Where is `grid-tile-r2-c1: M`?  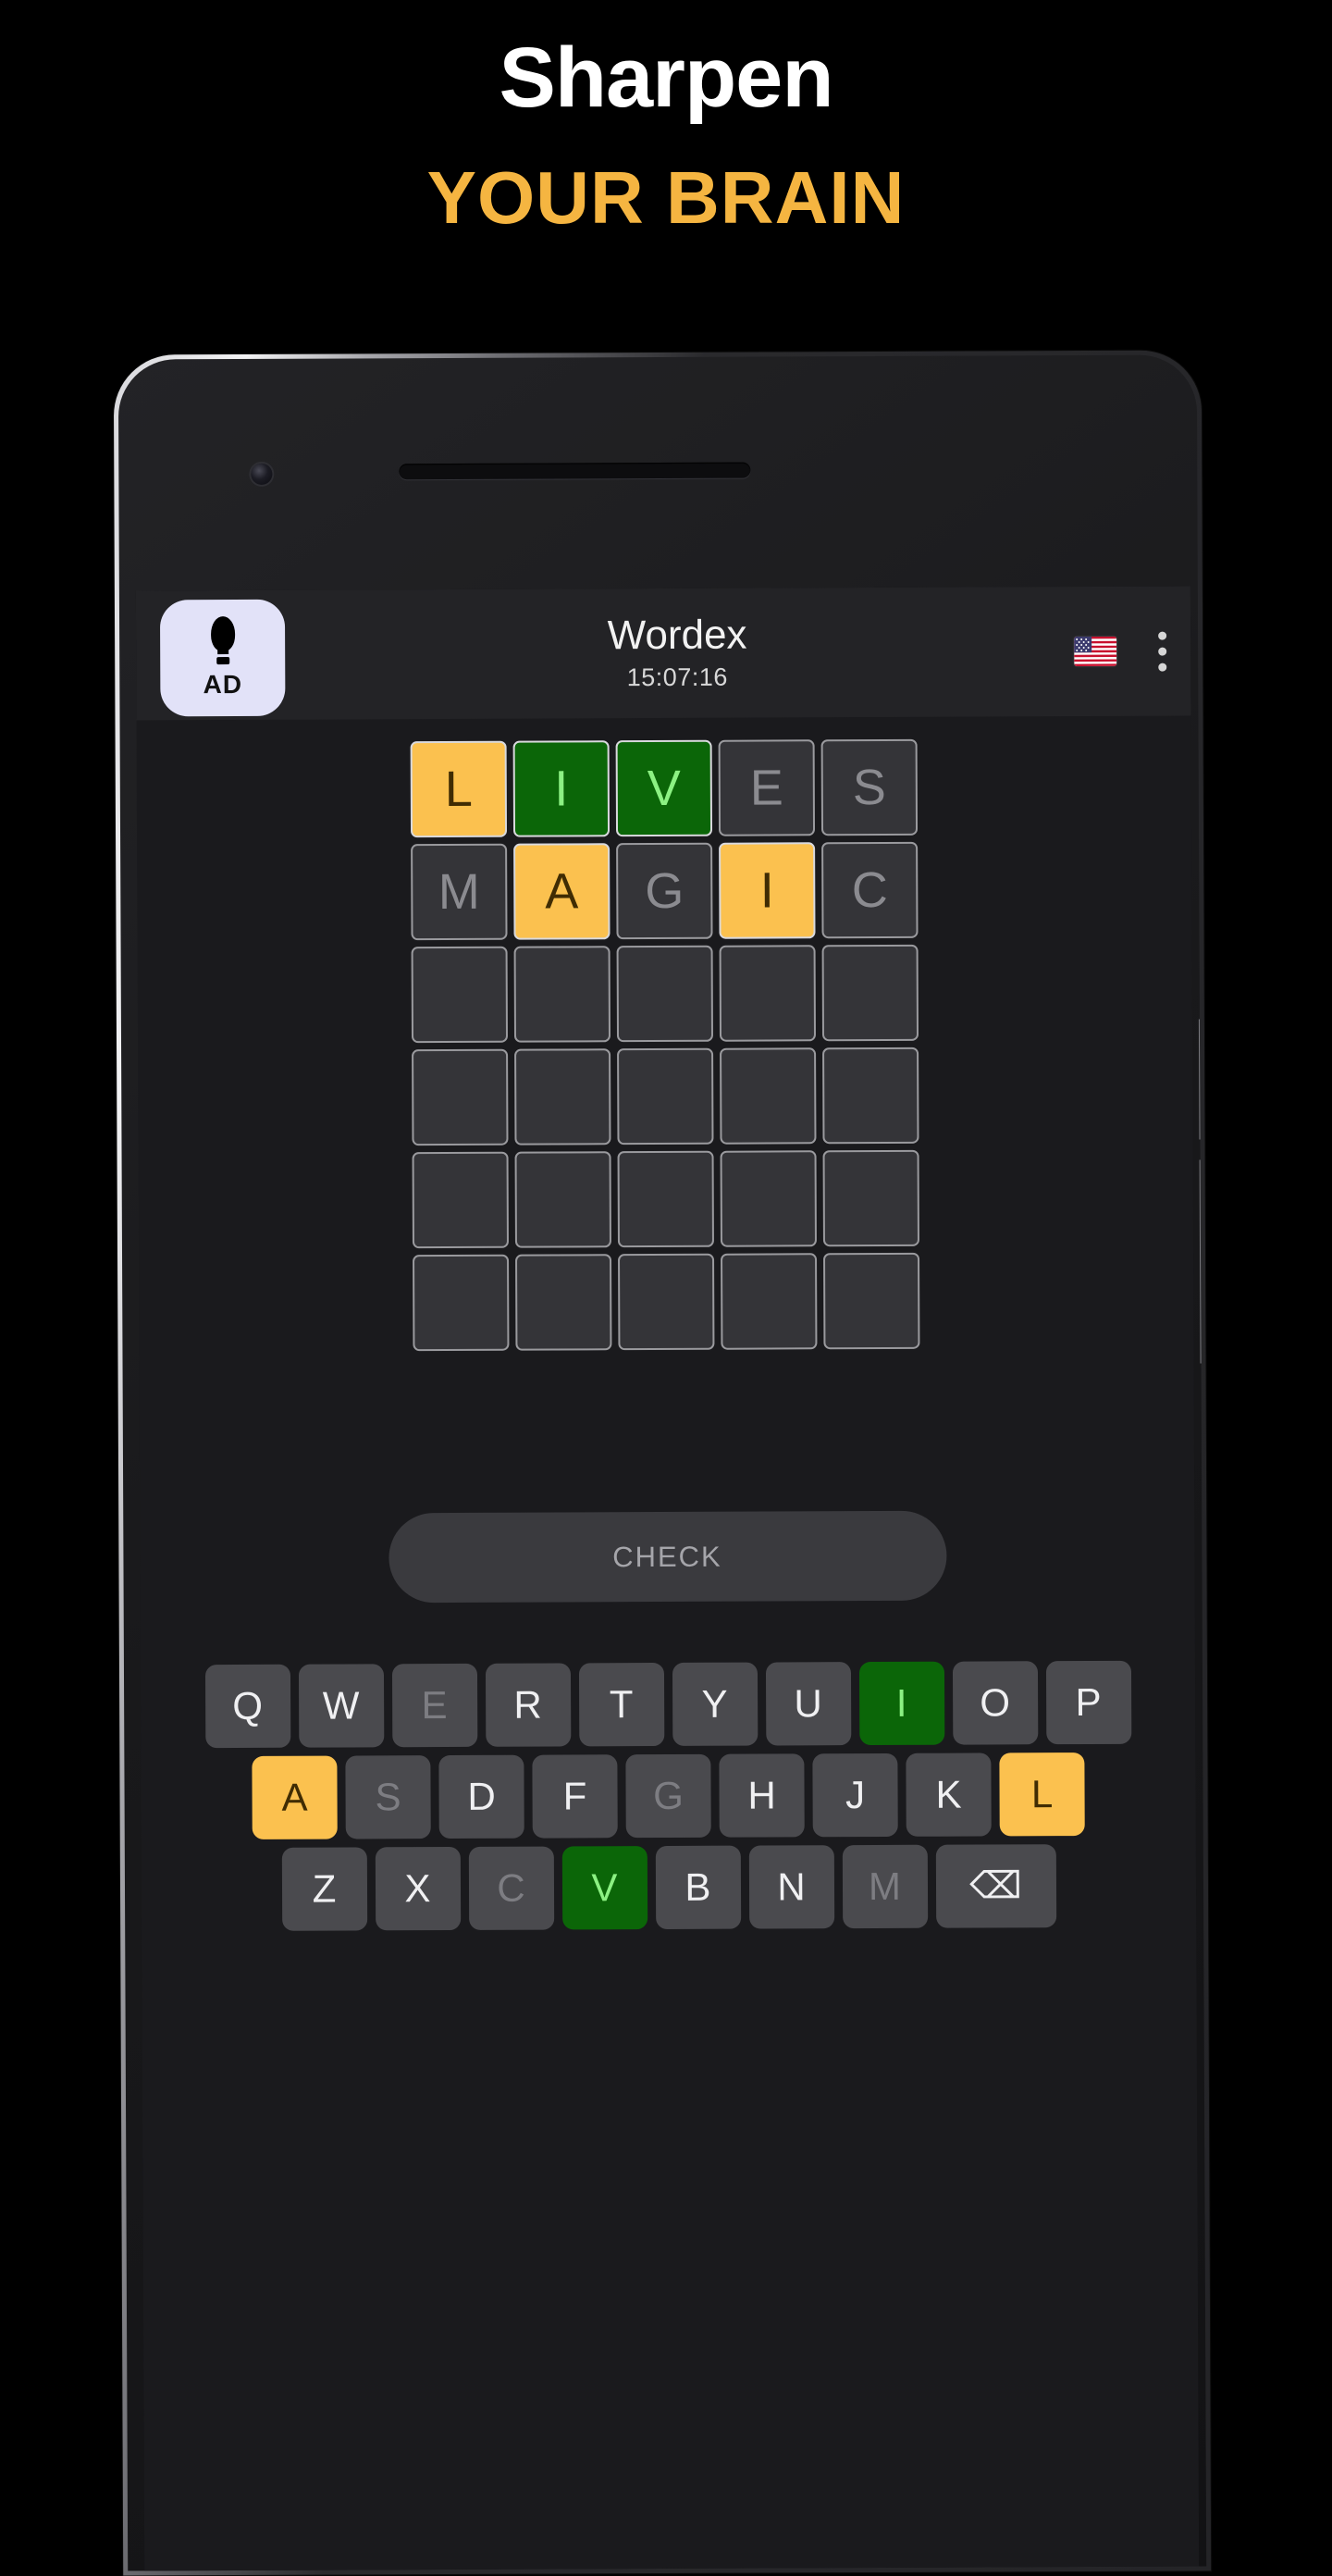 grid-tile-r2-c1: M is located at coordinates (460, 892).